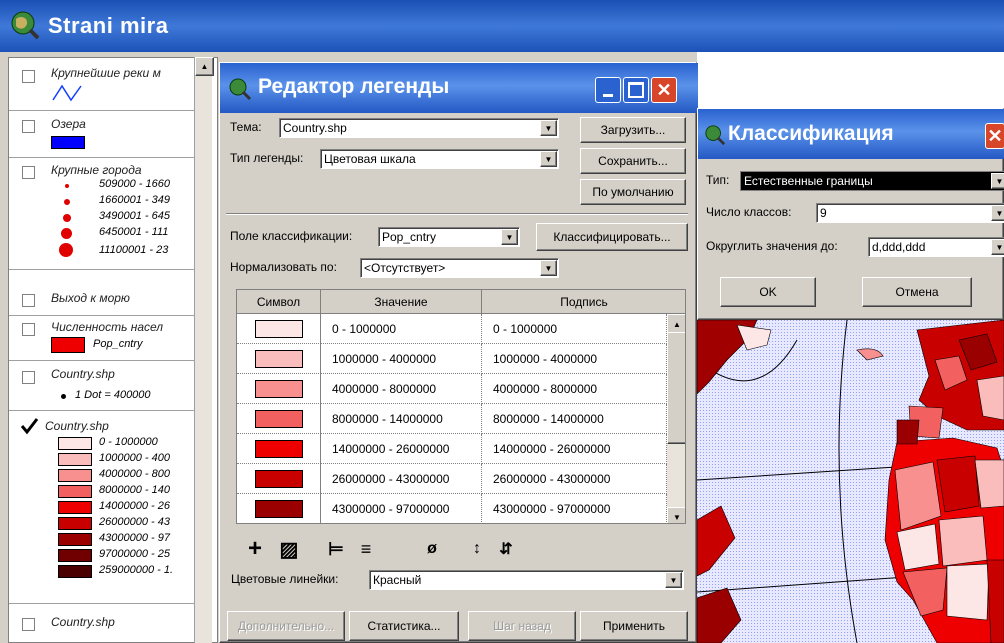  Describe the element at coordinates (29, 426) in the screenshot. I see `checkmark-icon` at that location.